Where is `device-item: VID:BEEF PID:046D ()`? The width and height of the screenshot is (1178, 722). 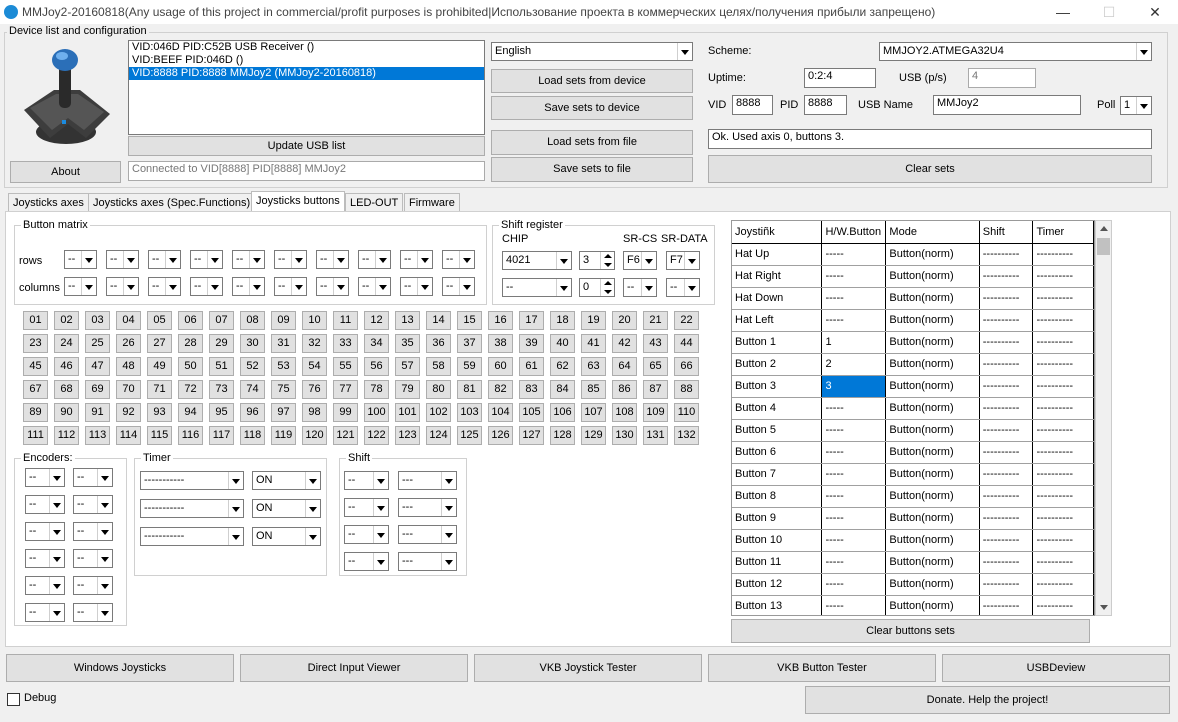
device-item: VID:BEEF PID:046D () is located at coordinates (306, 60).